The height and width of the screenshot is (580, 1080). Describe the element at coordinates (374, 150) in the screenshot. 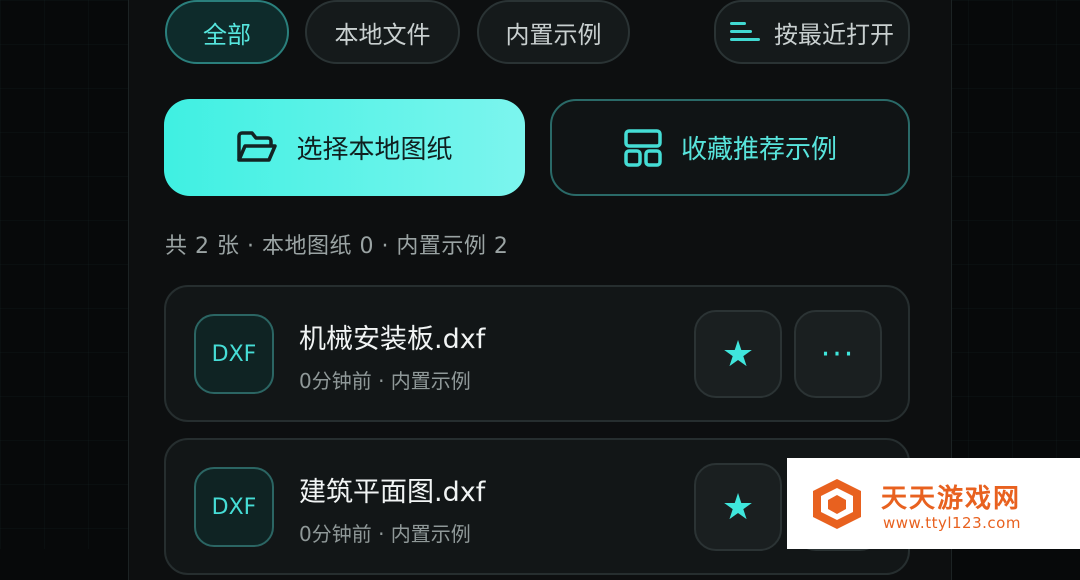

I see `select-local-drawing-label: 选择本地图纸` at that location.